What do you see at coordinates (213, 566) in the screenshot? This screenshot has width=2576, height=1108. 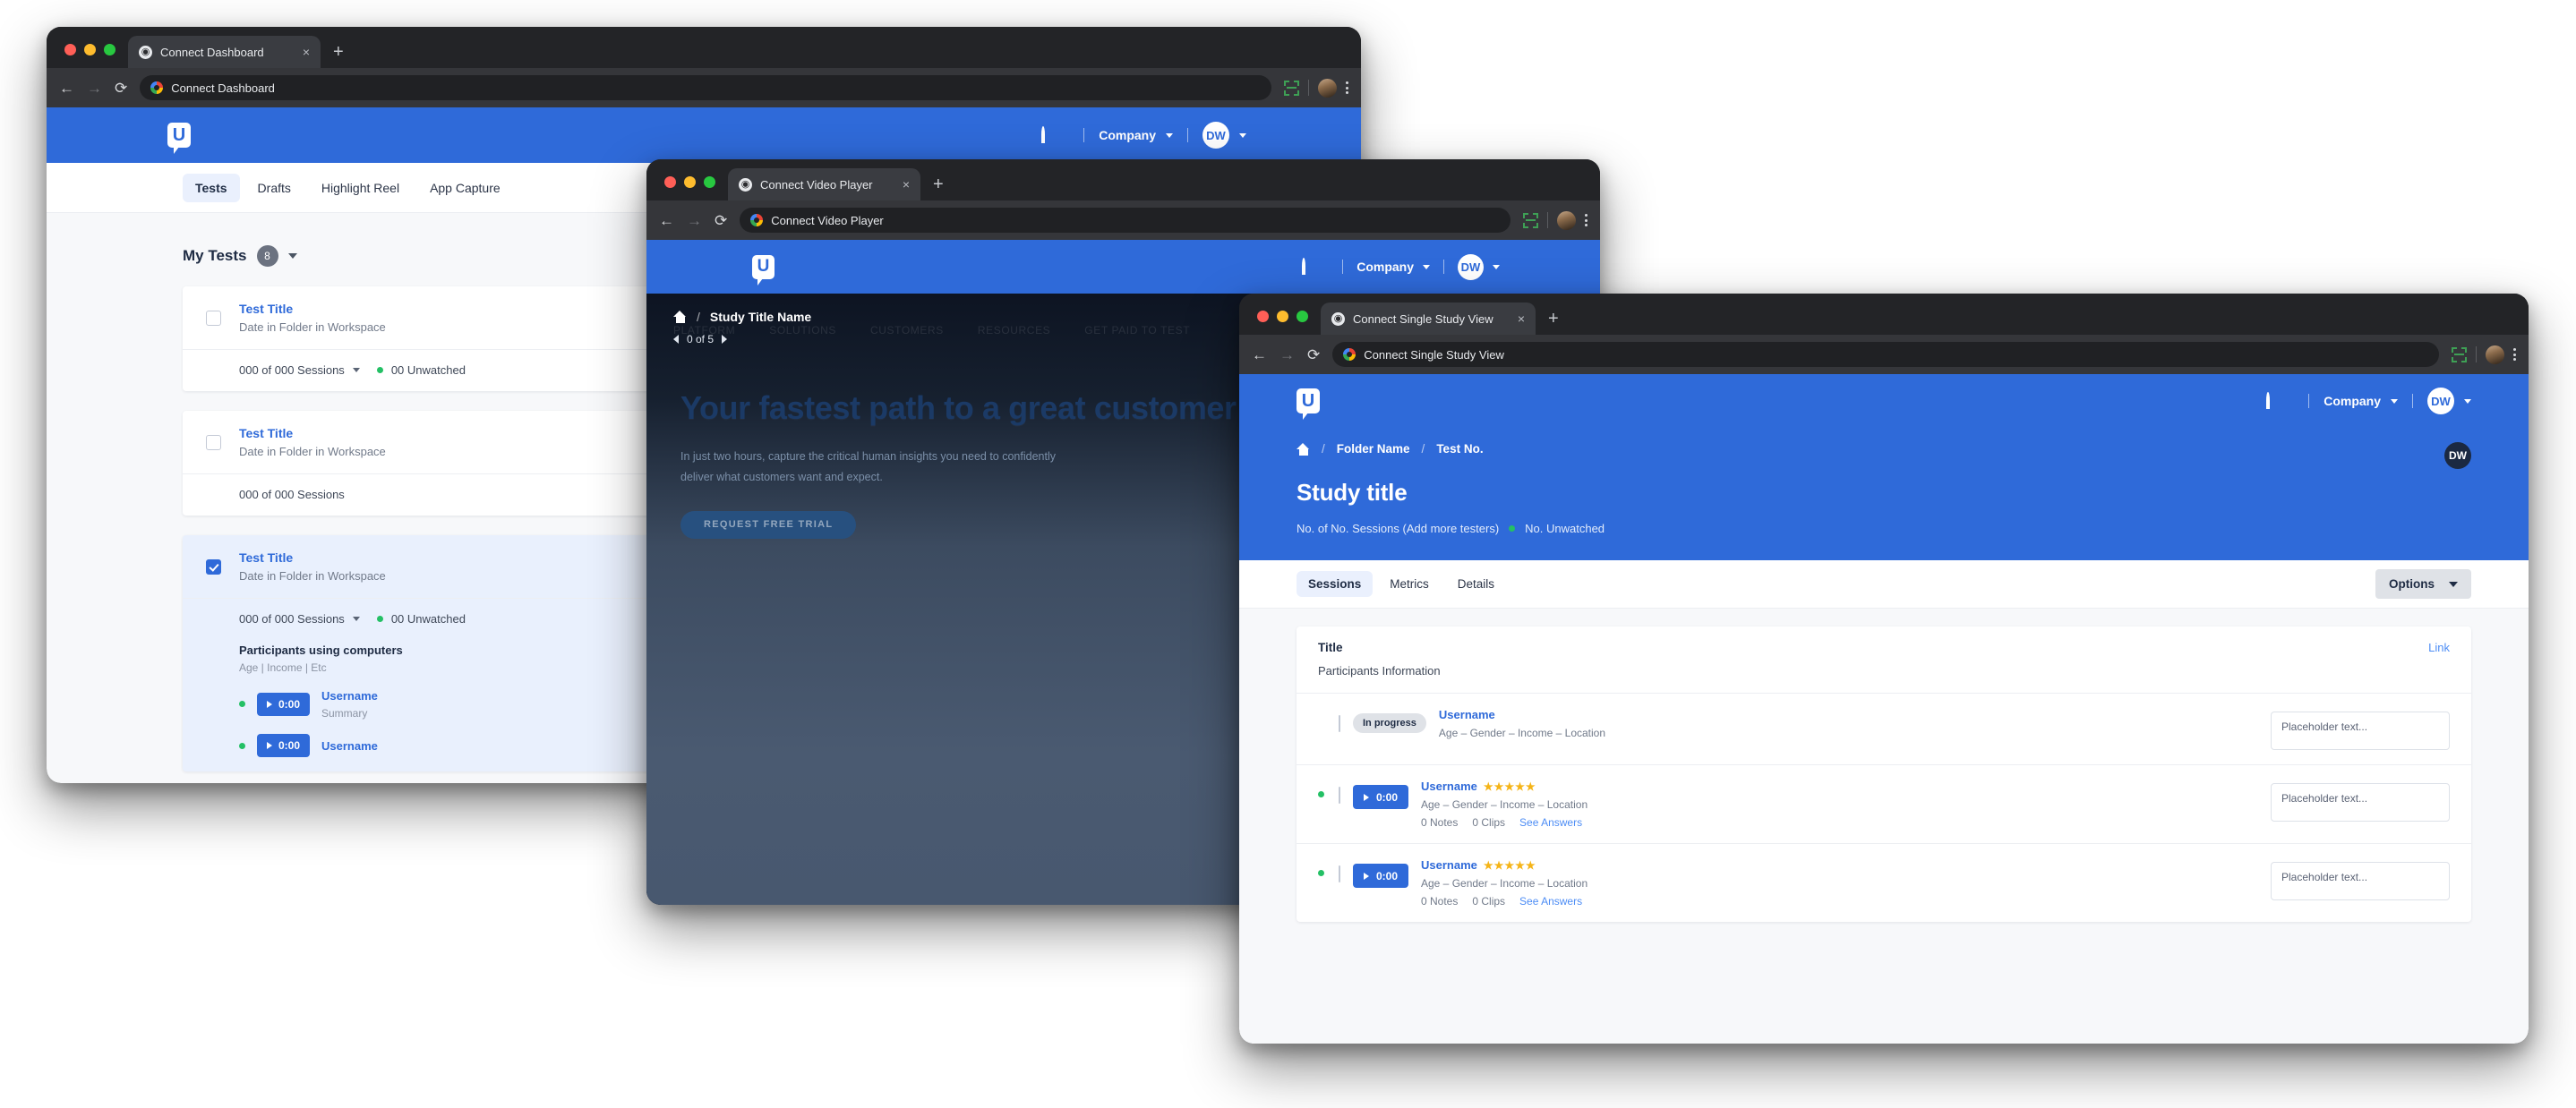 I see `test-checkbox-checked` at bounding box center [213, 566].